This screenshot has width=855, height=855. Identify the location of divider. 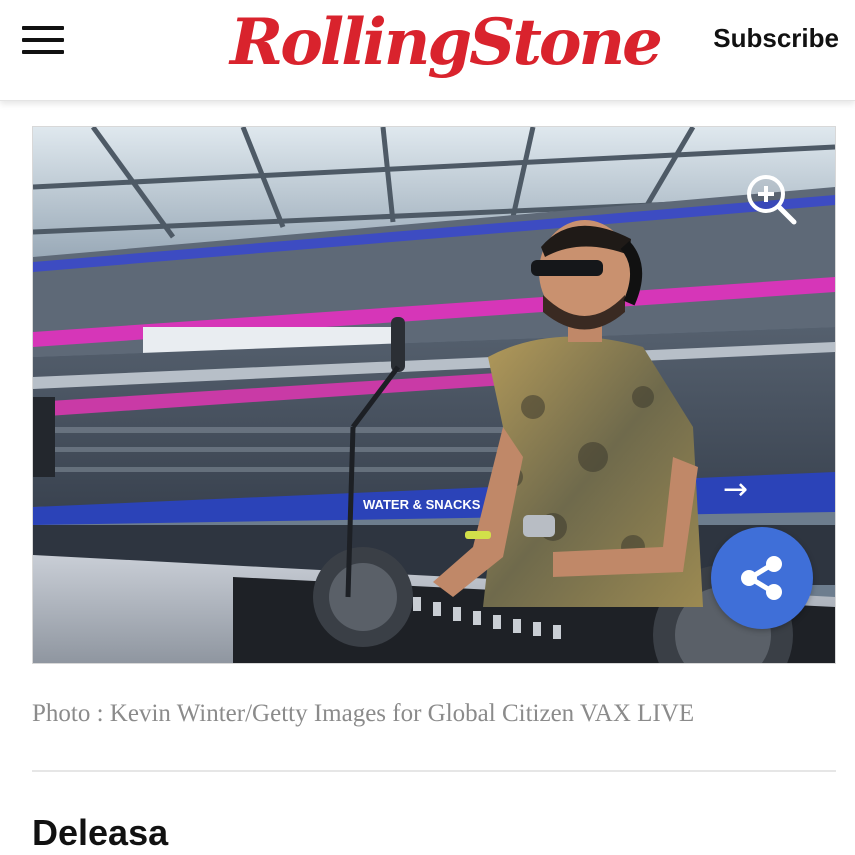
(434, 771).